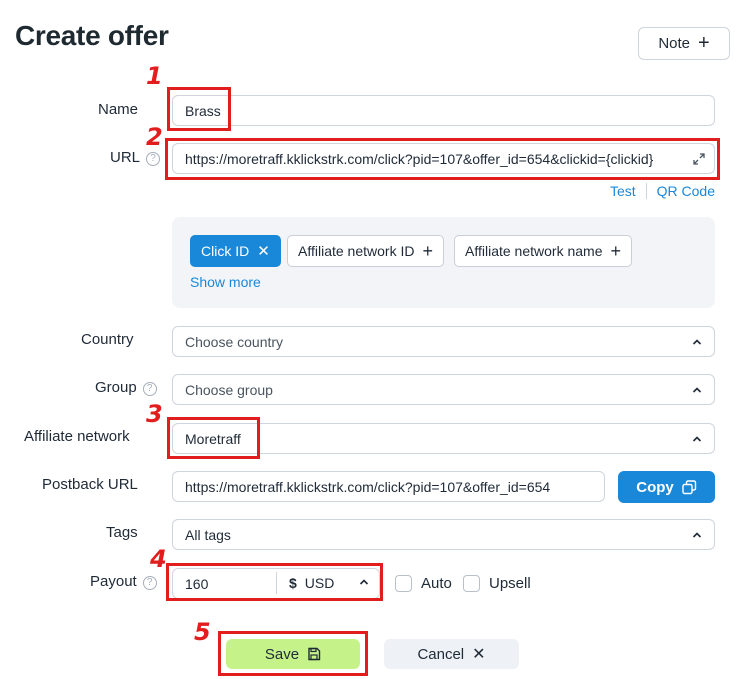 The width and height of the screenshot is (738, 679). What do you see at coordinates (118, 109) in the screenshot?
I see `name-label: Name` at bounding box center [118, 109].